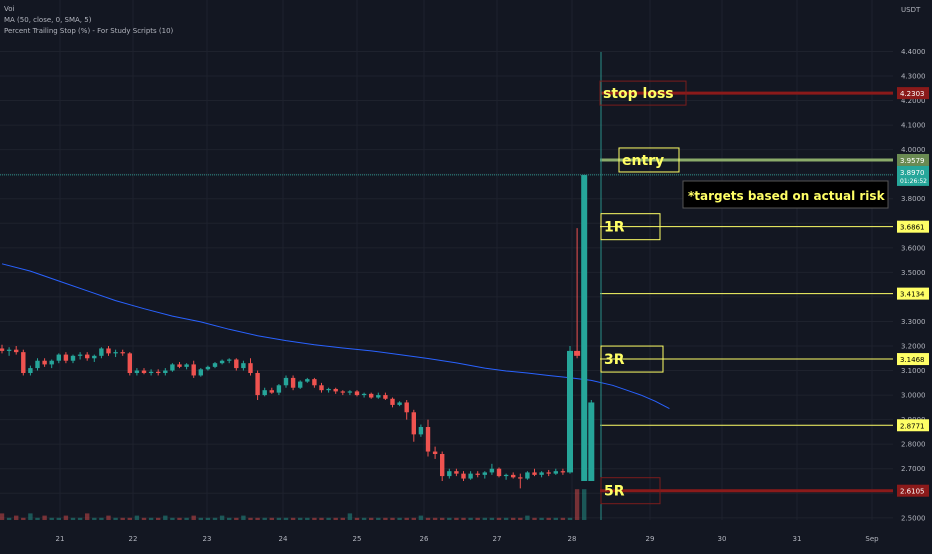  I want to click on price-tick-label: 3.6000, so click(913, 248).